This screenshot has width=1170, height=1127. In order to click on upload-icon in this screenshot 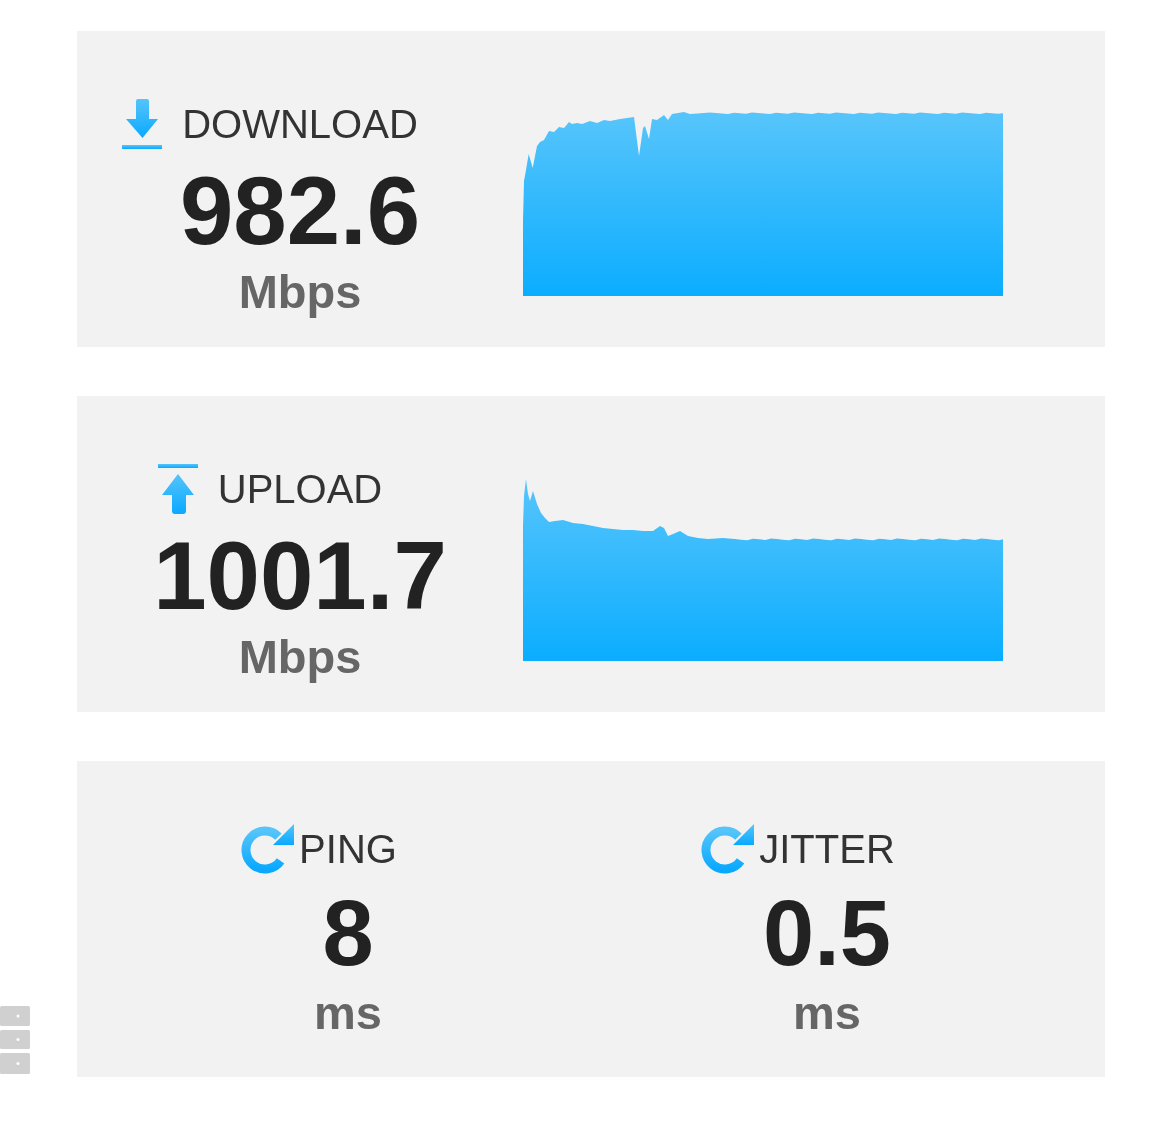, I will do `click(177, 489)`.